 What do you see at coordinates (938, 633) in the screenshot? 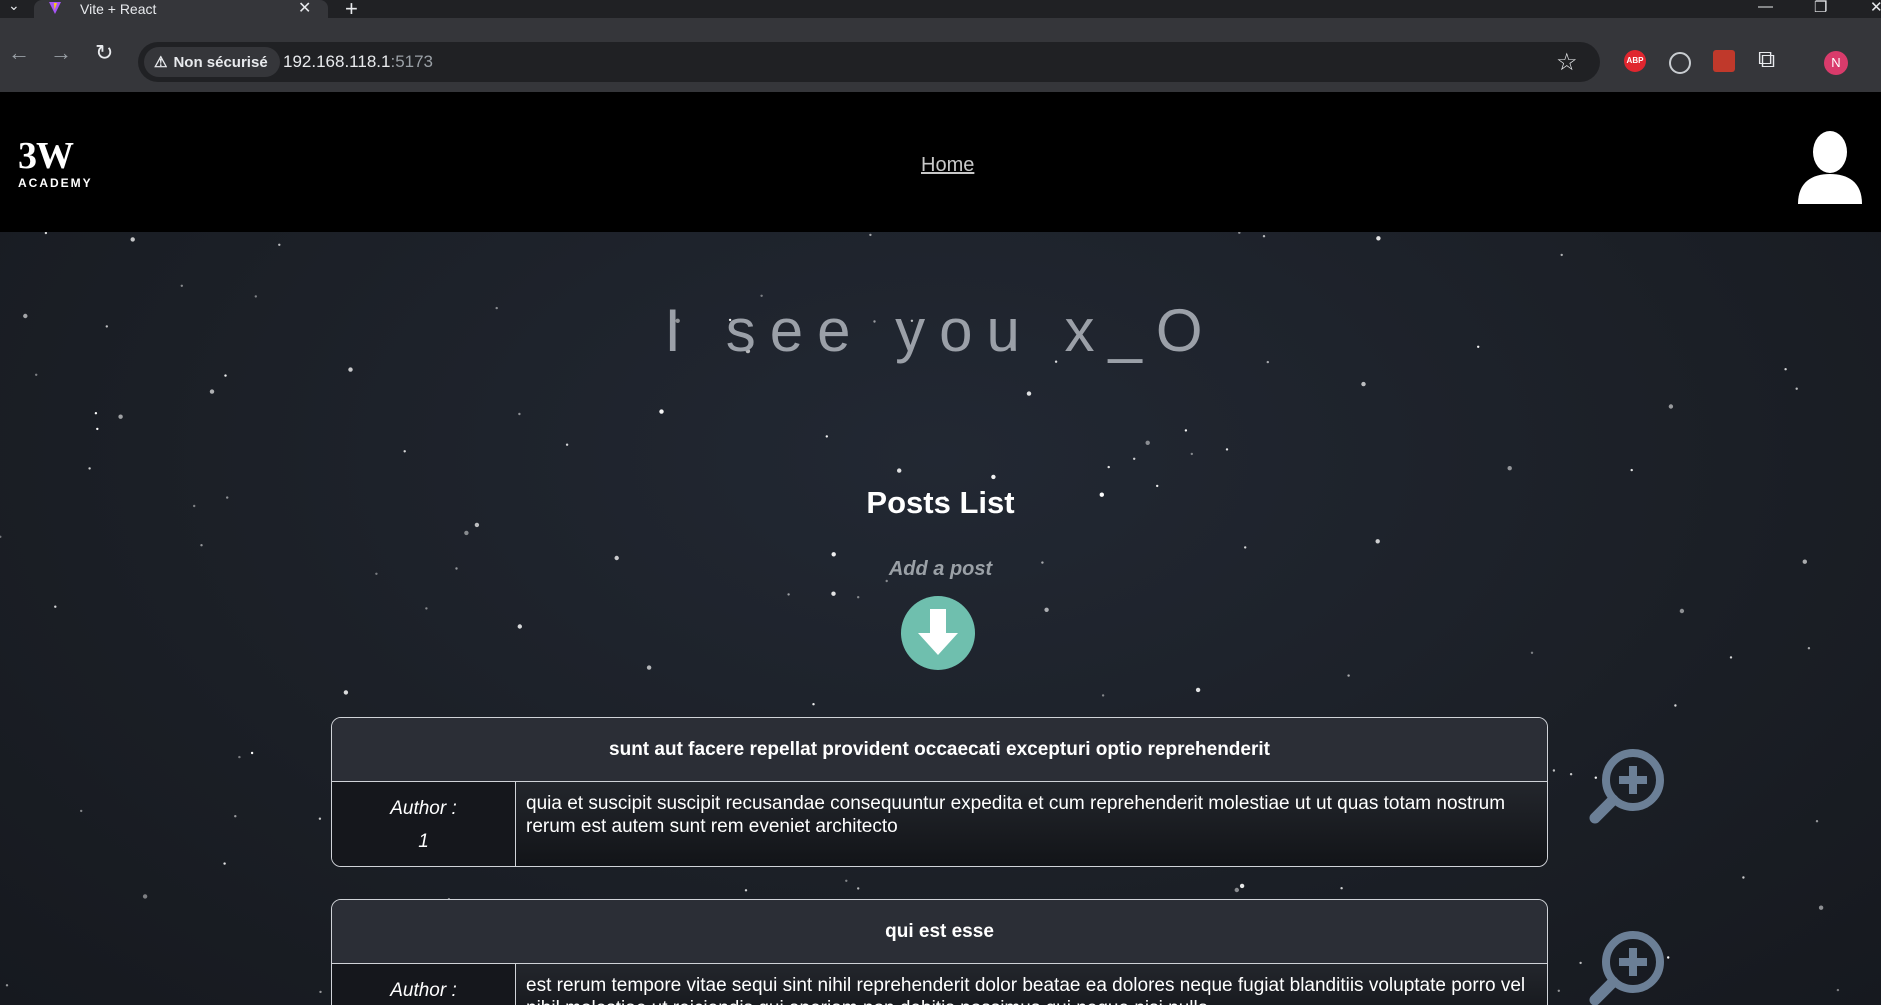
I see `add-post-arrow-down-button` at bounding box center [938, 633].